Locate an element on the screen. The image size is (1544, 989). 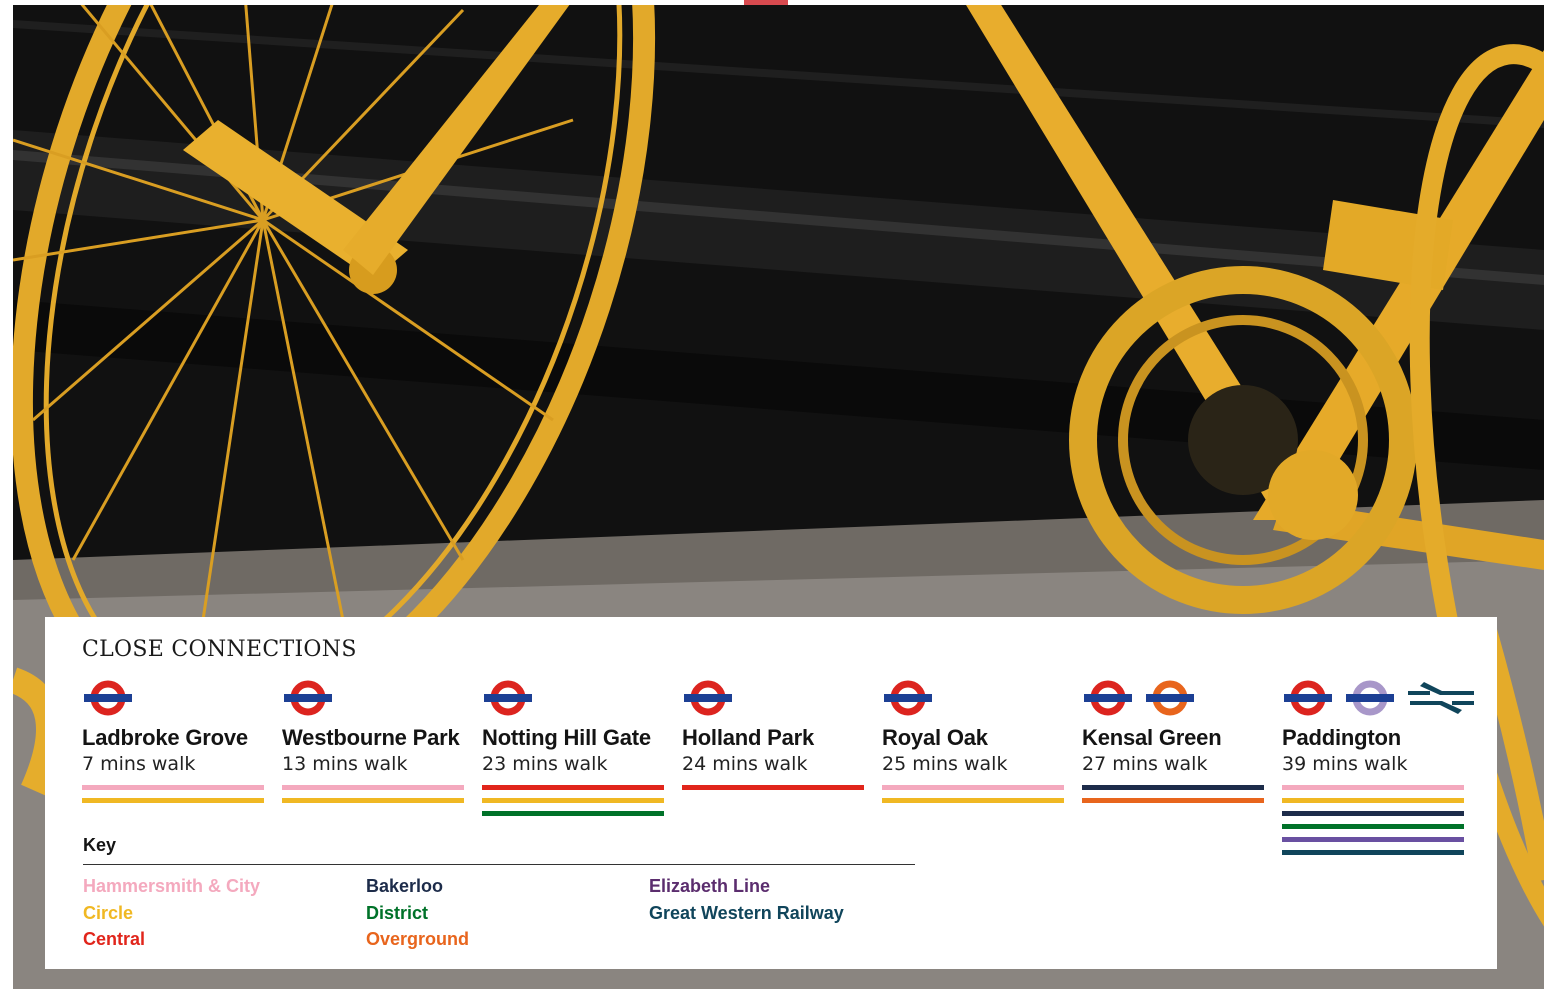
station-holland-park: Holland Park 24 mins walk is located at coordinates (777, 738).